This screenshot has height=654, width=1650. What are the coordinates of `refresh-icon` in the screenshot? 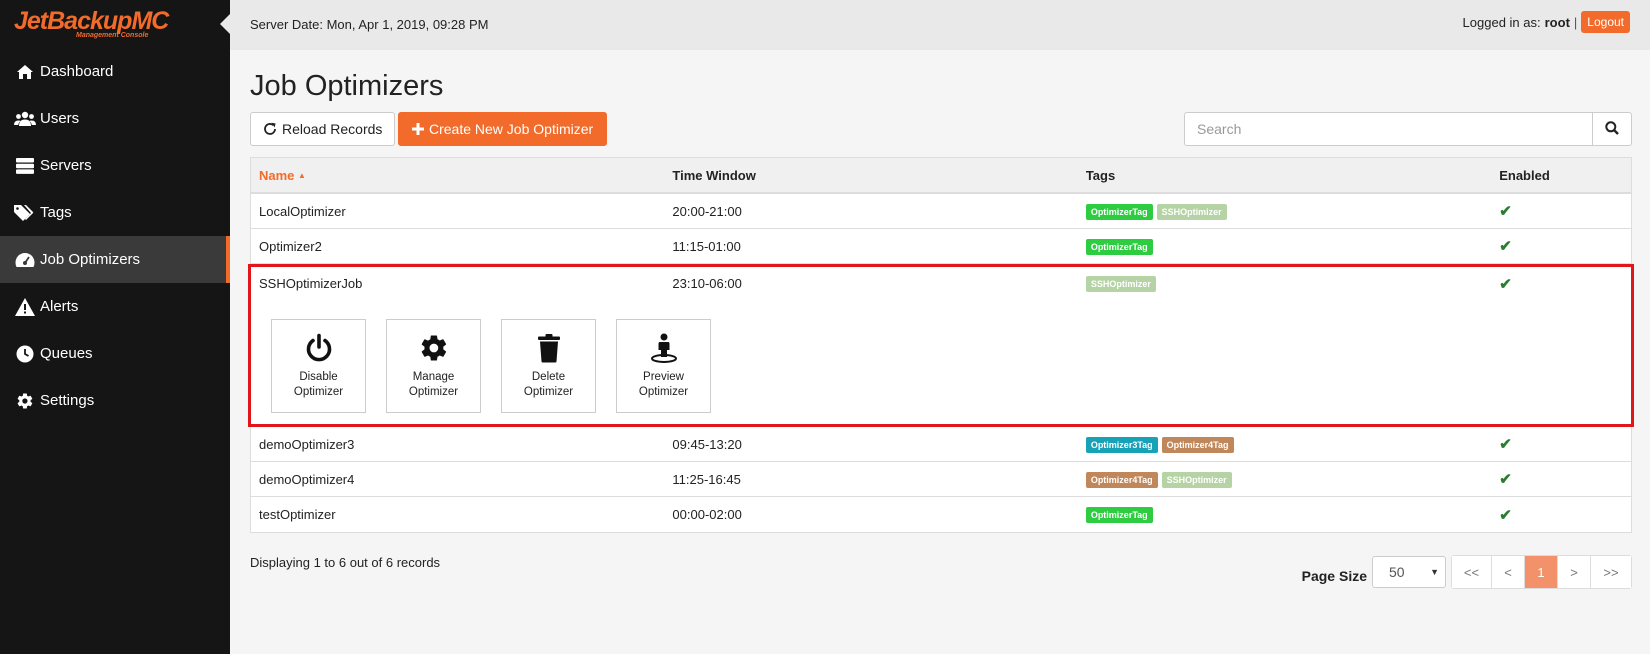 It's located at (270, 129).